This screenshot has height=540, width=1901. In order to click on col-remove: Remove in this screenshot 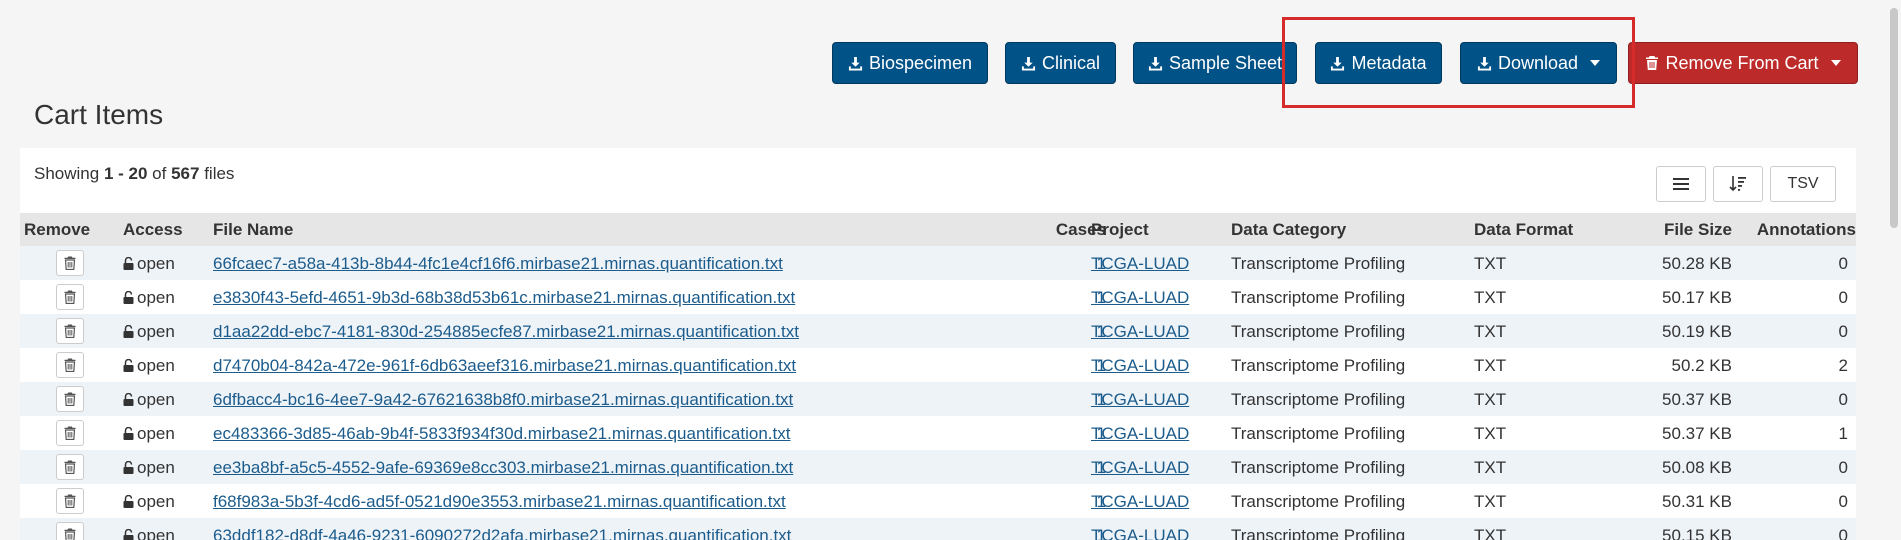, I will do `click(57, 229)`.